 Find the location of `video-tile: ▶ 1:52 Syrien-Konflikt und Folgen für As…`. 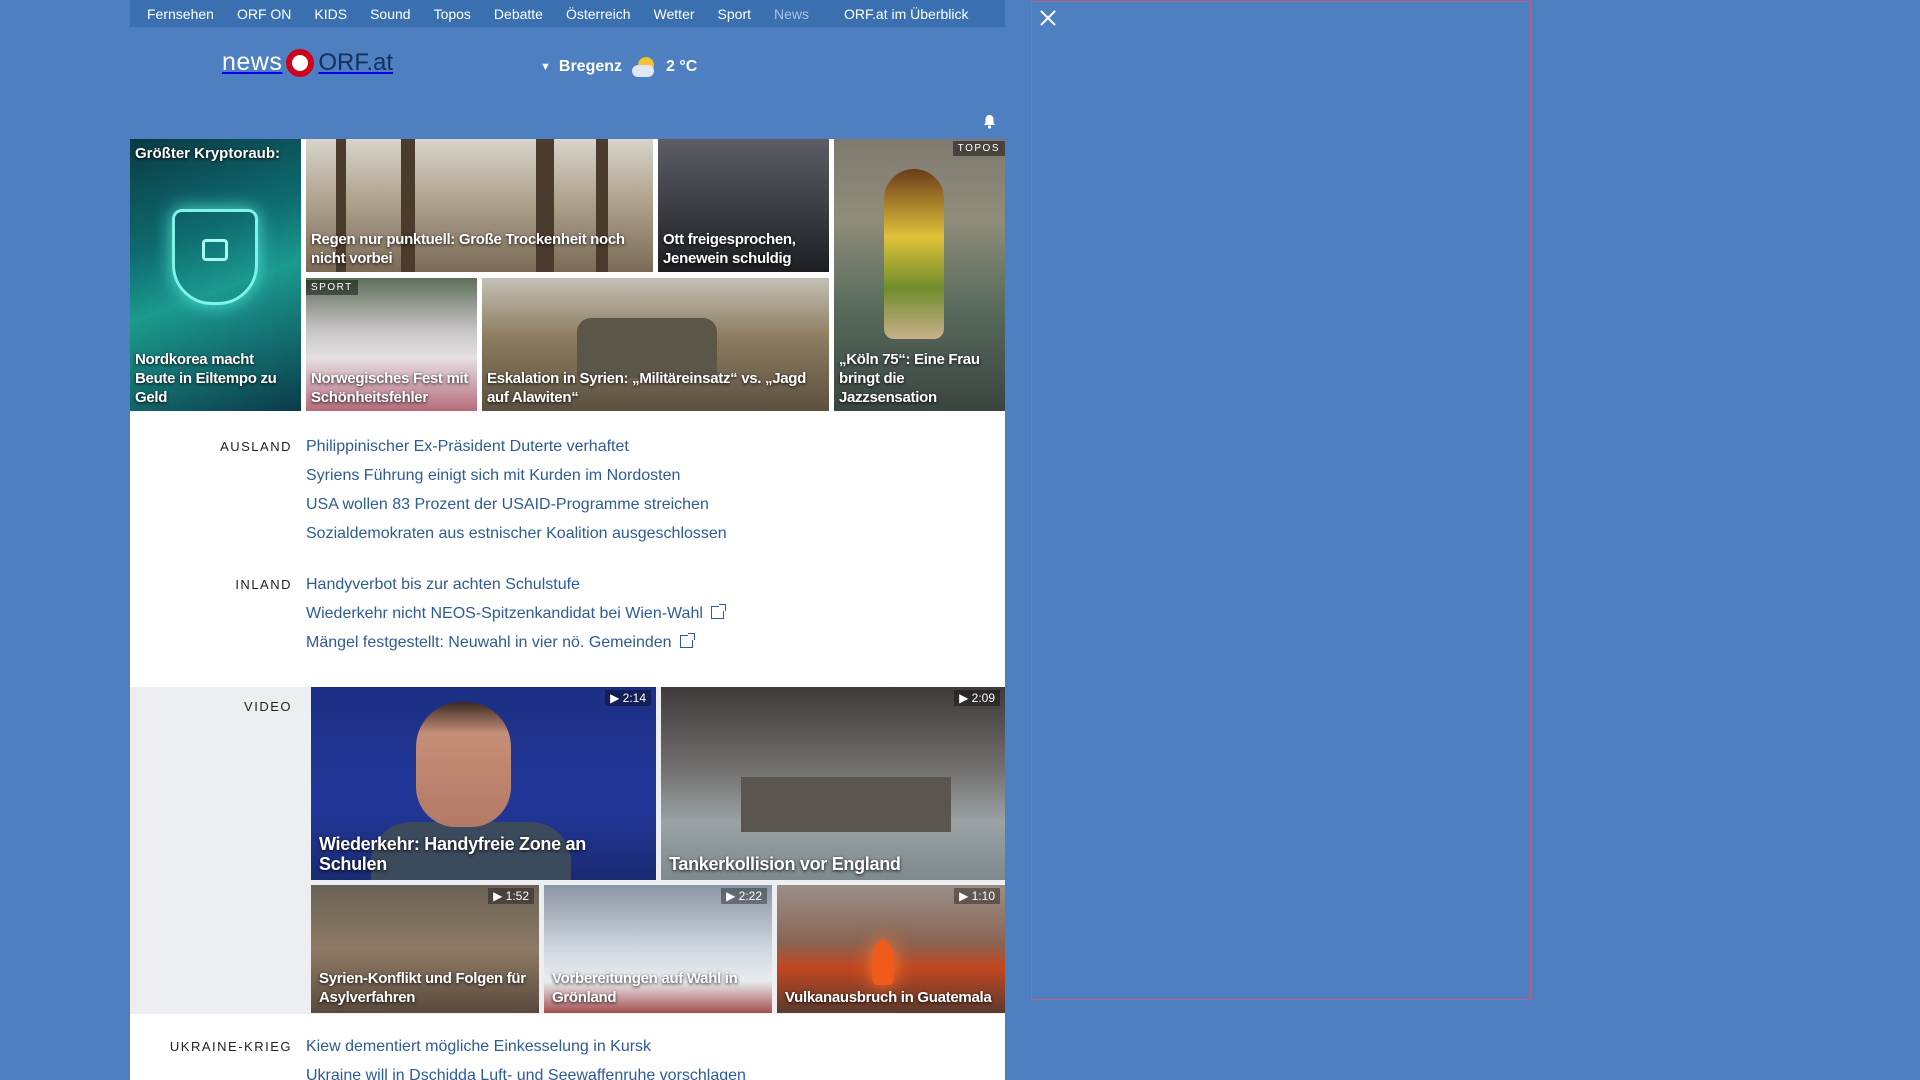

video-tile: ▶ 1:52 Syrien-Konflikt und Folgen für As… is located at coordinates (425, 949).